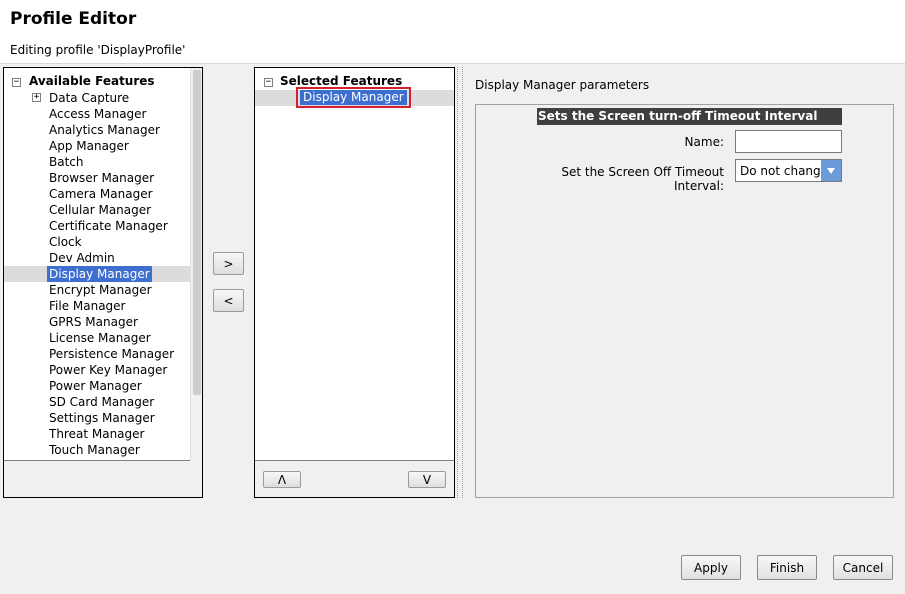 The image size is (905, 594). What do you see at coordinates (427, 479) in the screenshot?
I see `move-down-button: V` at bounding box center [427, 479].